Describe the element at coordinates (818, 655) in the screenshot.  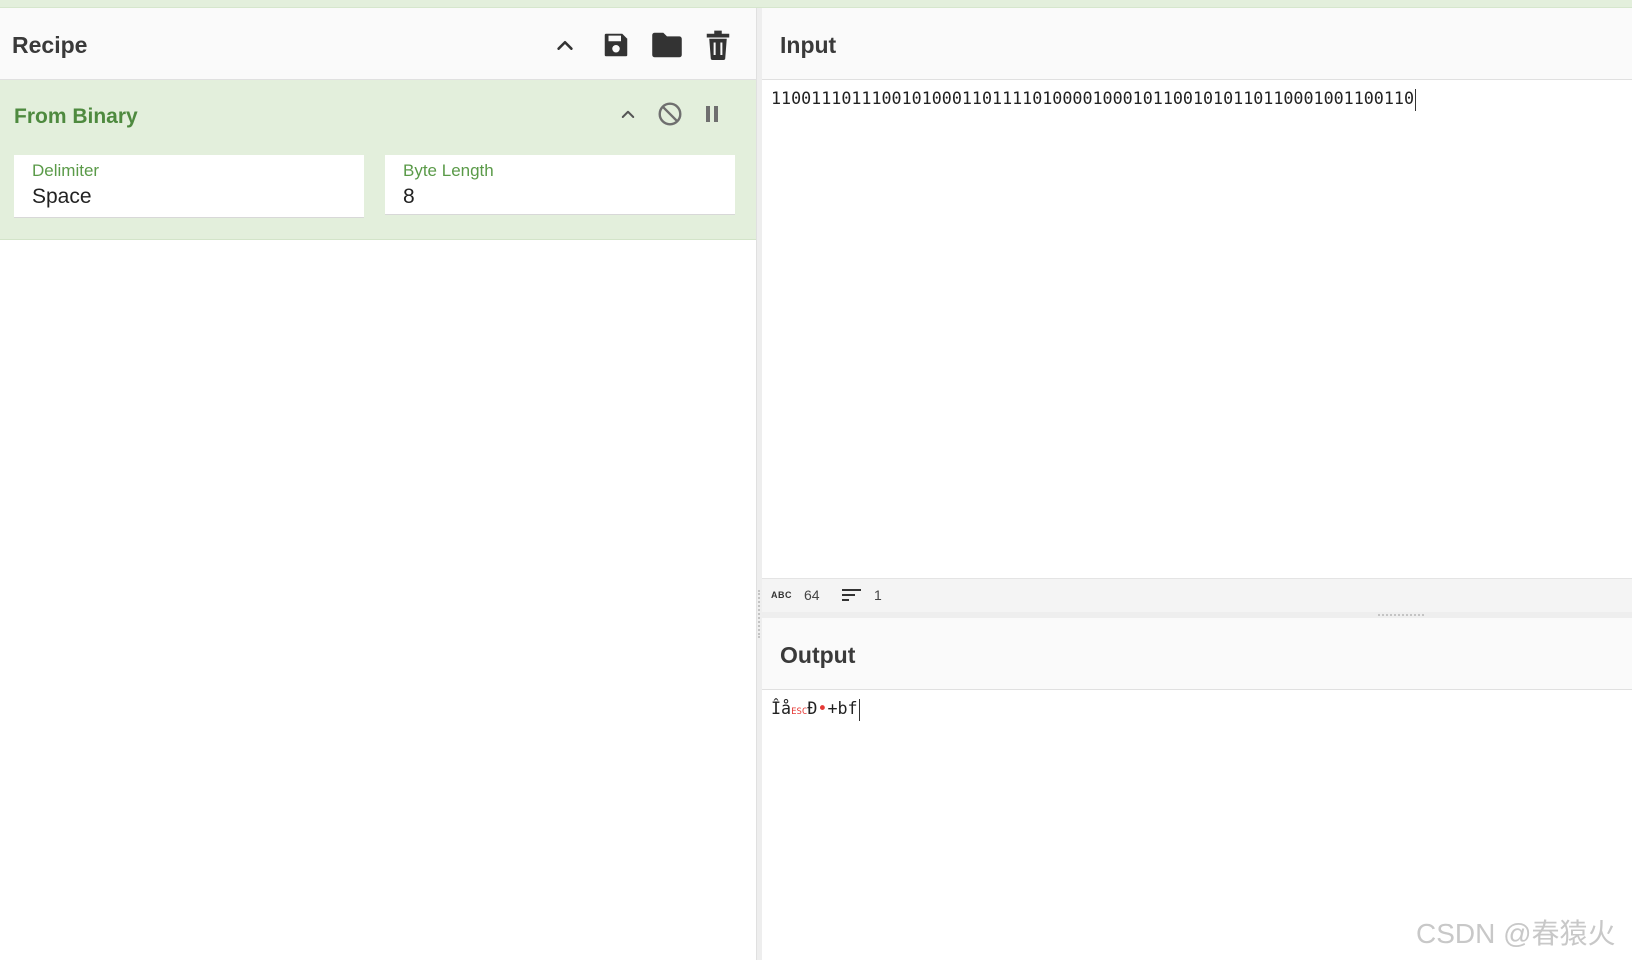
I see `output-title: Output` at that location.